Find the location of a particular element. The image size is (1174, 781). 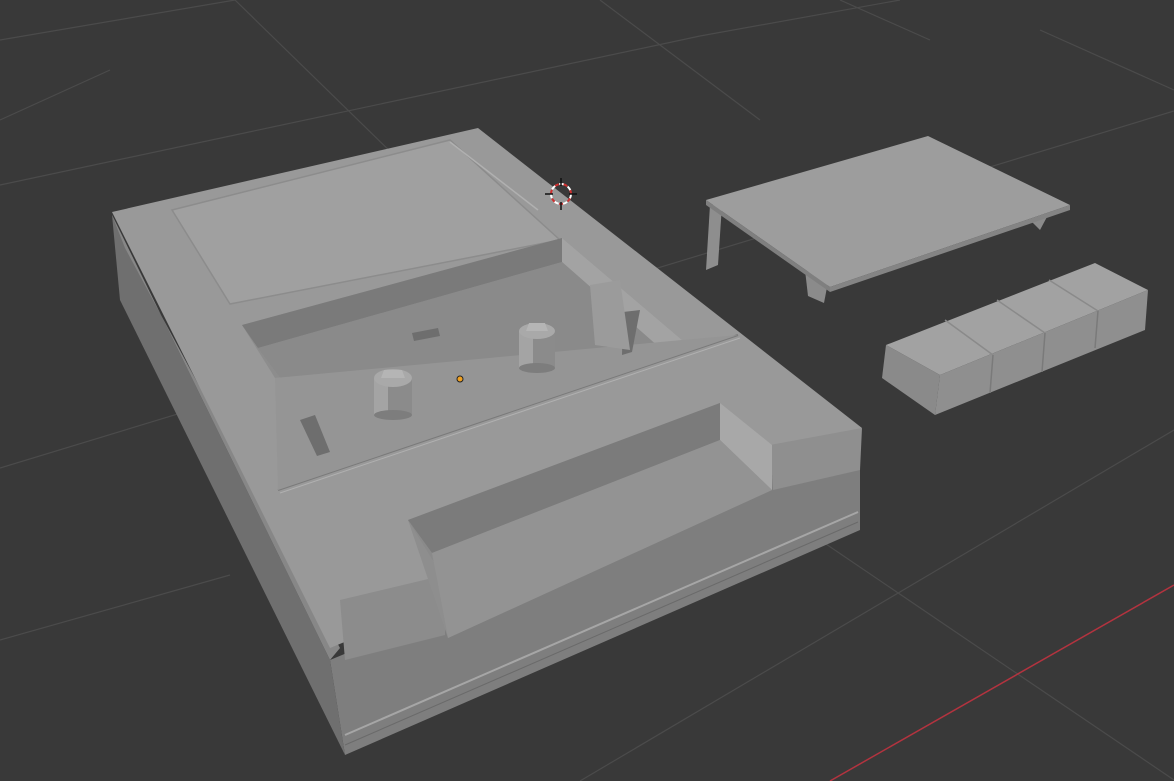

object-origin-icon is located at coordinates (460, 379).